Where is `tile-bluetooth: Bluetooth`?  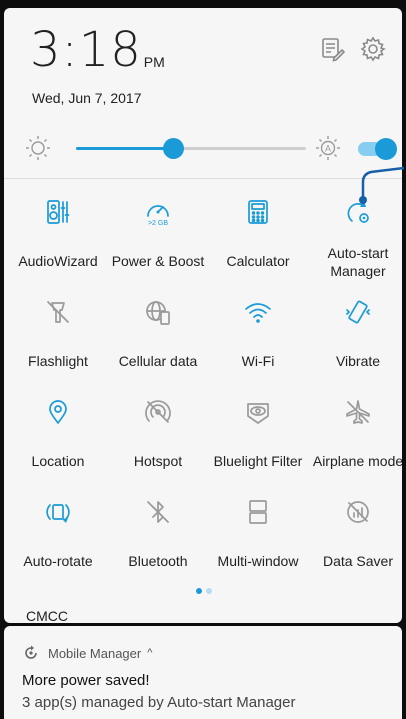 tile-bluetooth: Bluetooth is located at coordinates (158, 540).